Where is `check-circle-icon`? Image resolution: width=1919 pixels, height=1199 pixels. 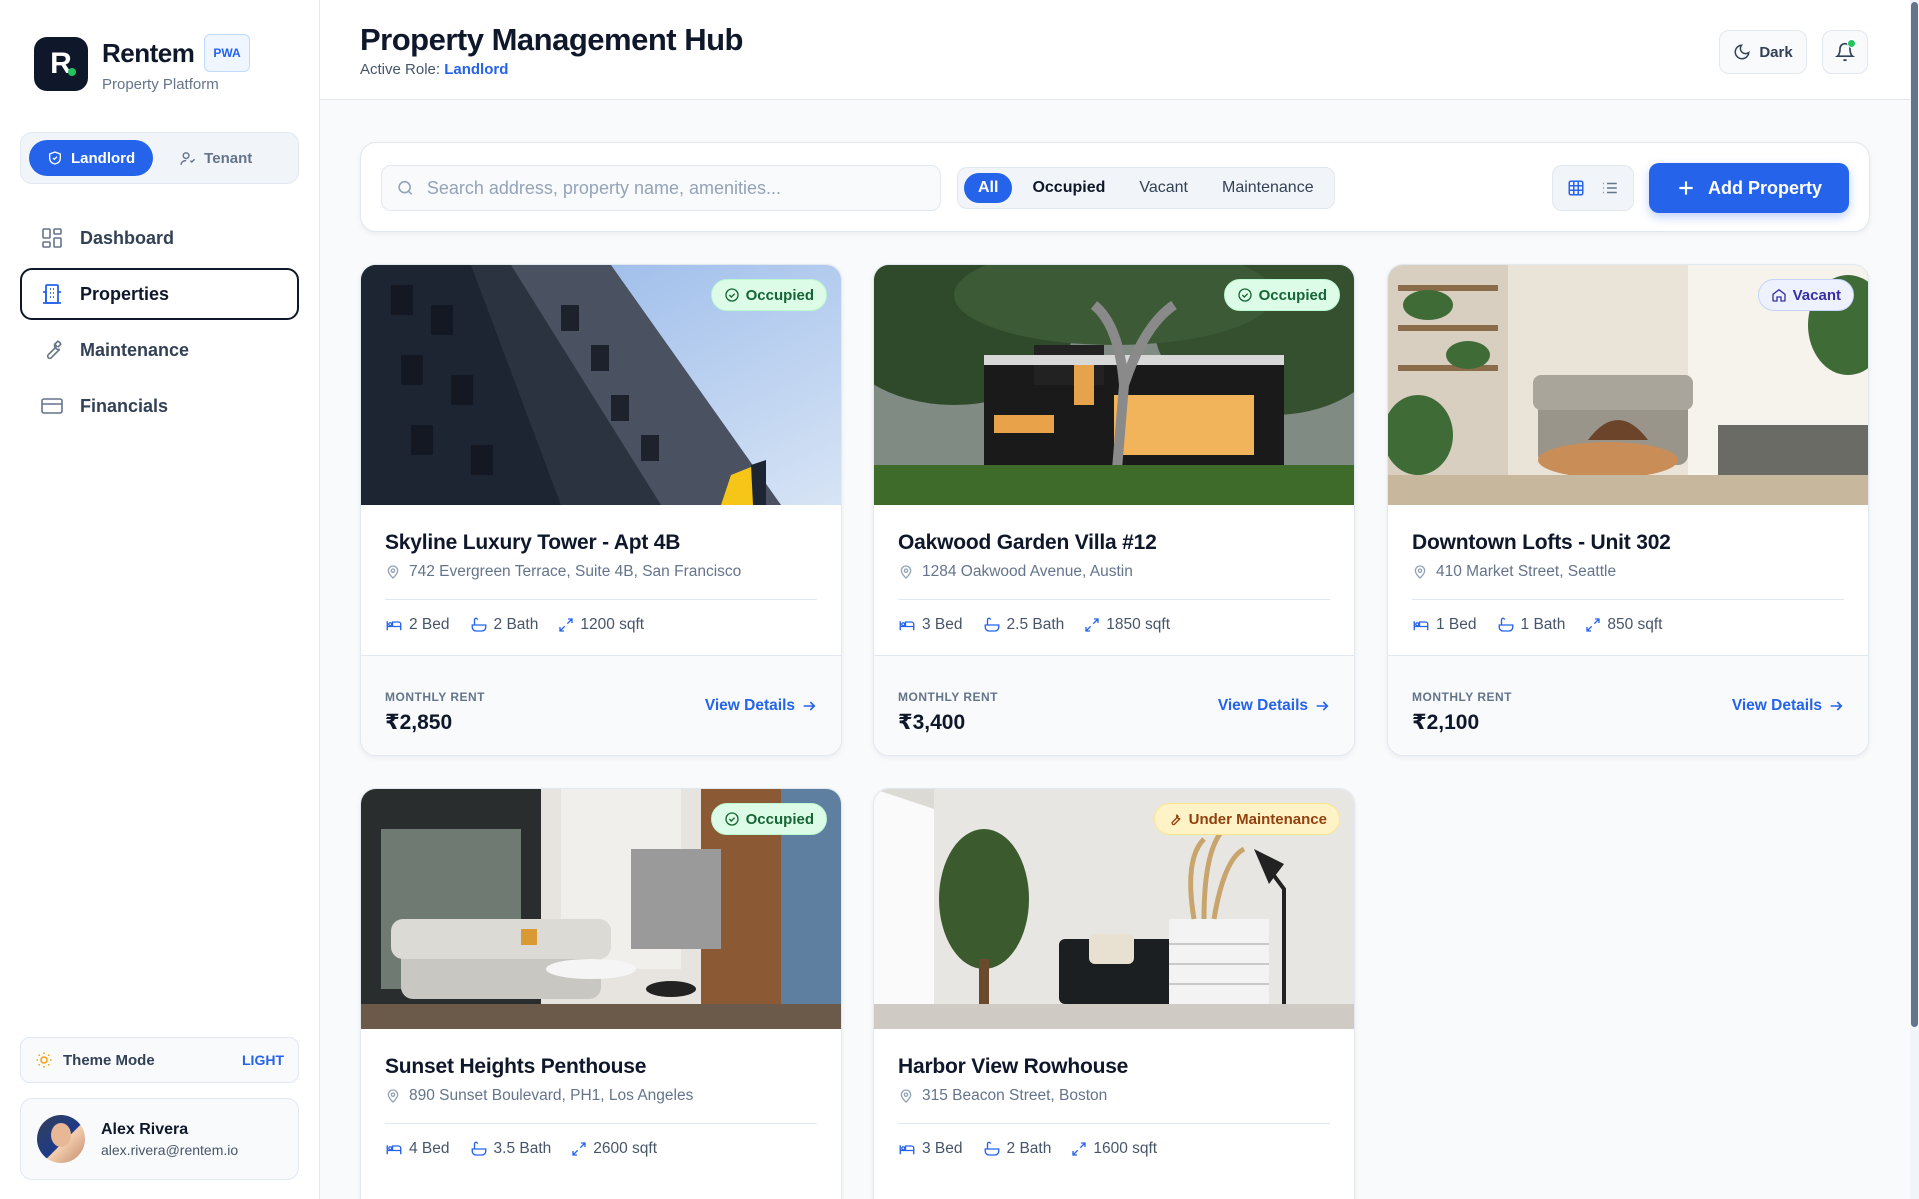
check-circle-icon is located at coordinates (731, 295).